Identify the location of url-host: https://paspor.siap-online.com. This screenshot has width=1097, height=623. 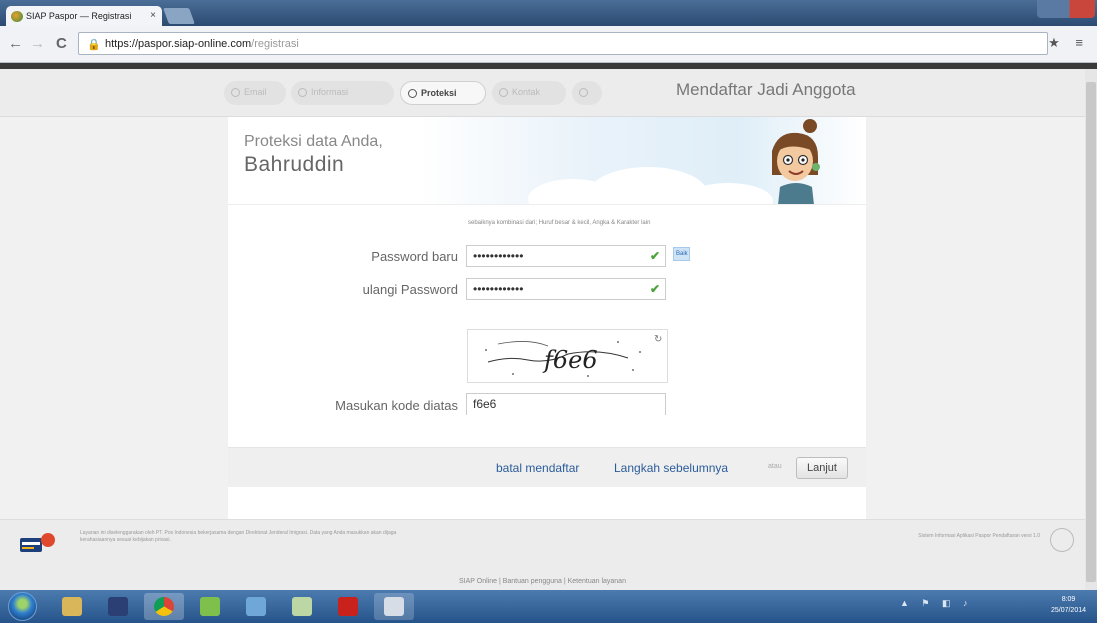
(178, 44).